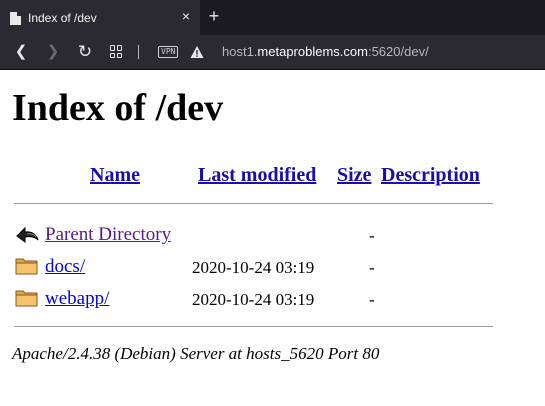 The image size is (545, 406). I want to click on tab-title: Index of /dev, so click(62, 18).